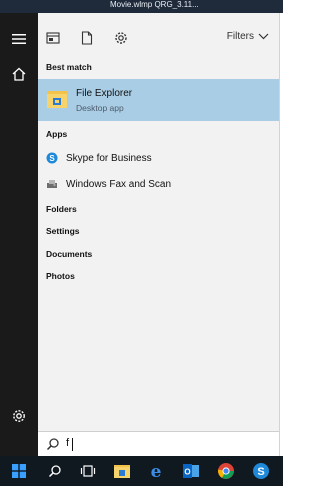  What do you see at coordinates (69, 254) in the screenshot?
I see `section-documents: Documents` at bounding box center [69, 254].